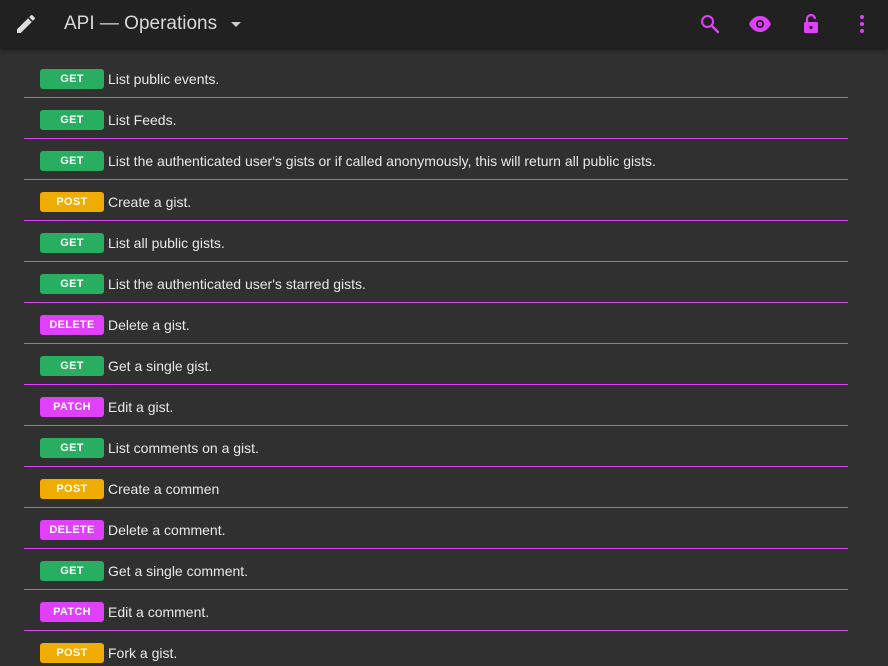 Image resolution: width=888 pixels, height=666 pixels. What do you see at coordinates (141, 407) in the screenshot?
I see `operation-summary: Edit a gist.` at bounding box center [141, 407].